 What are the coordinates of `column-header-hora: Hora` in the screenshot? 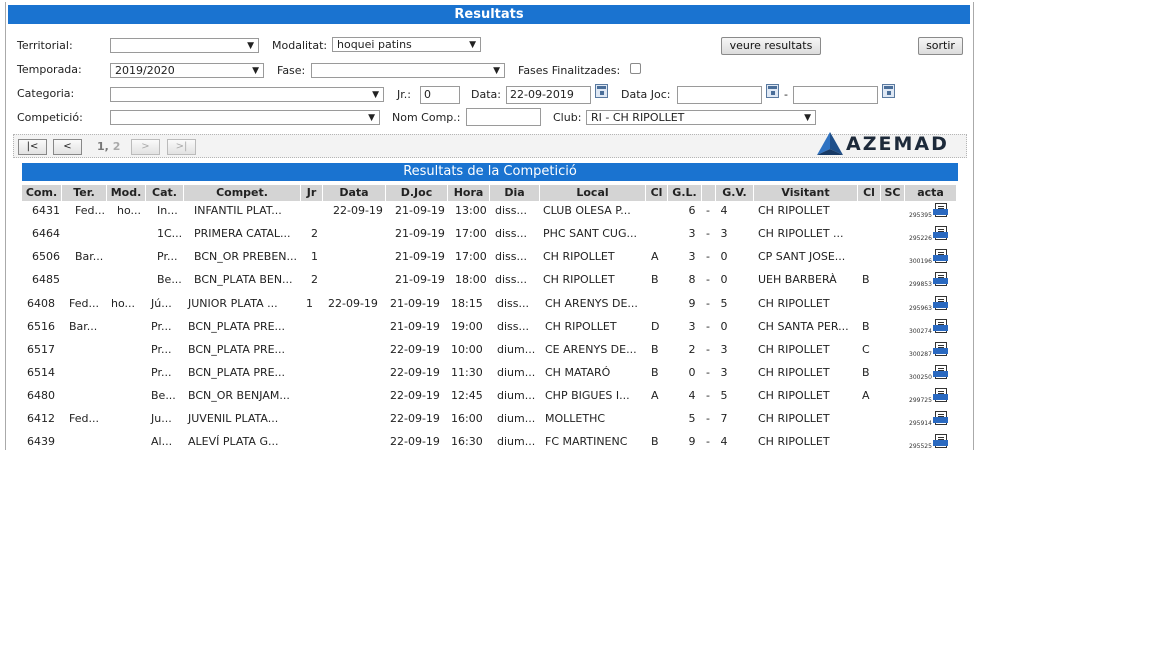 It's located at (469, 193).